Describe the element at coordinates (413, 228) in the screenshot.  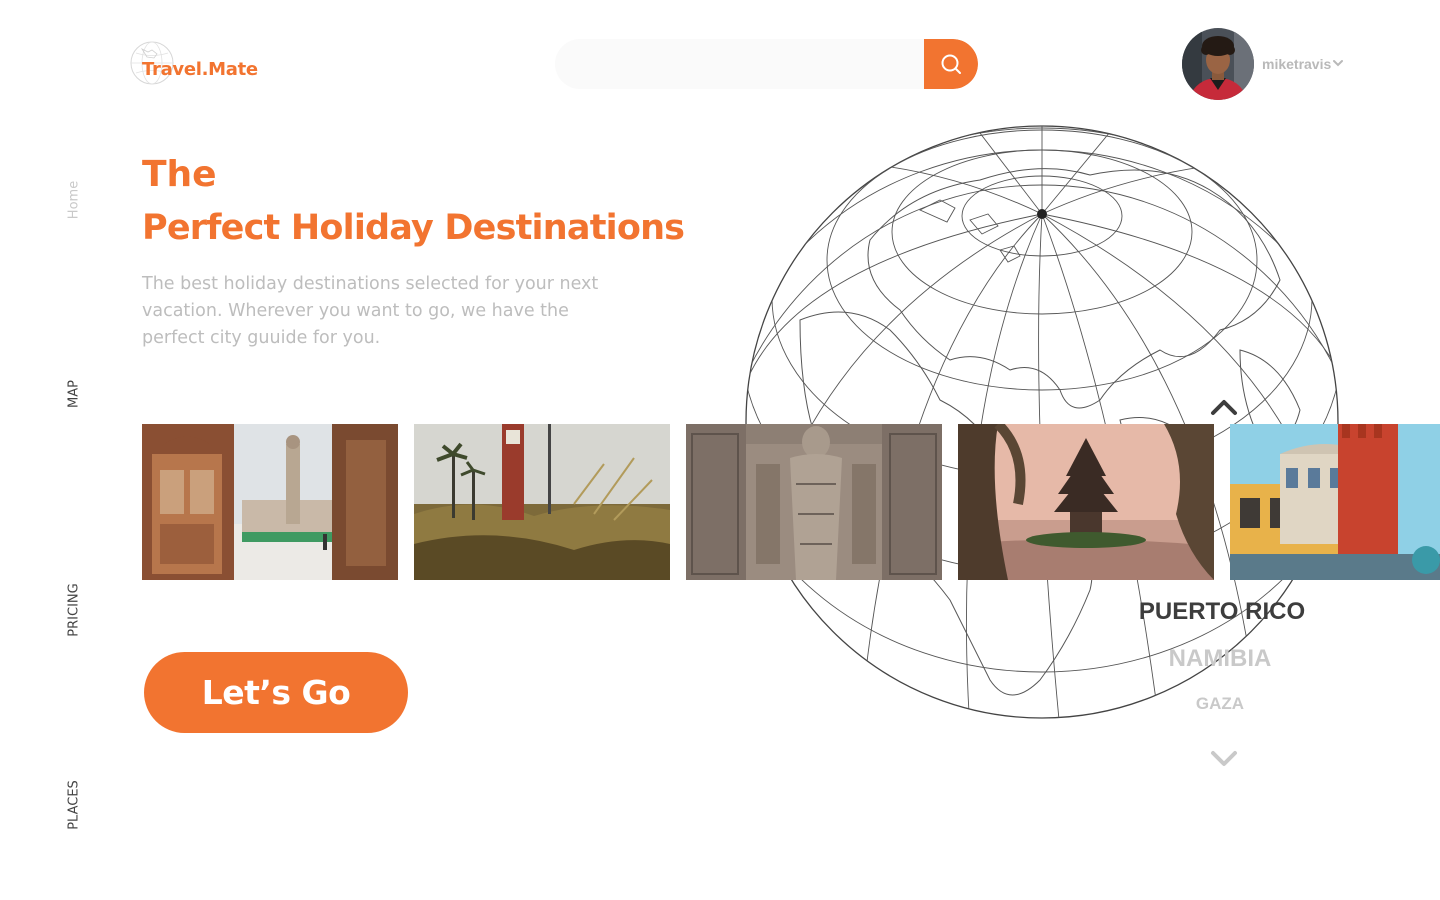
I see `hero-title-line2: Perfect Holiday Destinations` at that location.